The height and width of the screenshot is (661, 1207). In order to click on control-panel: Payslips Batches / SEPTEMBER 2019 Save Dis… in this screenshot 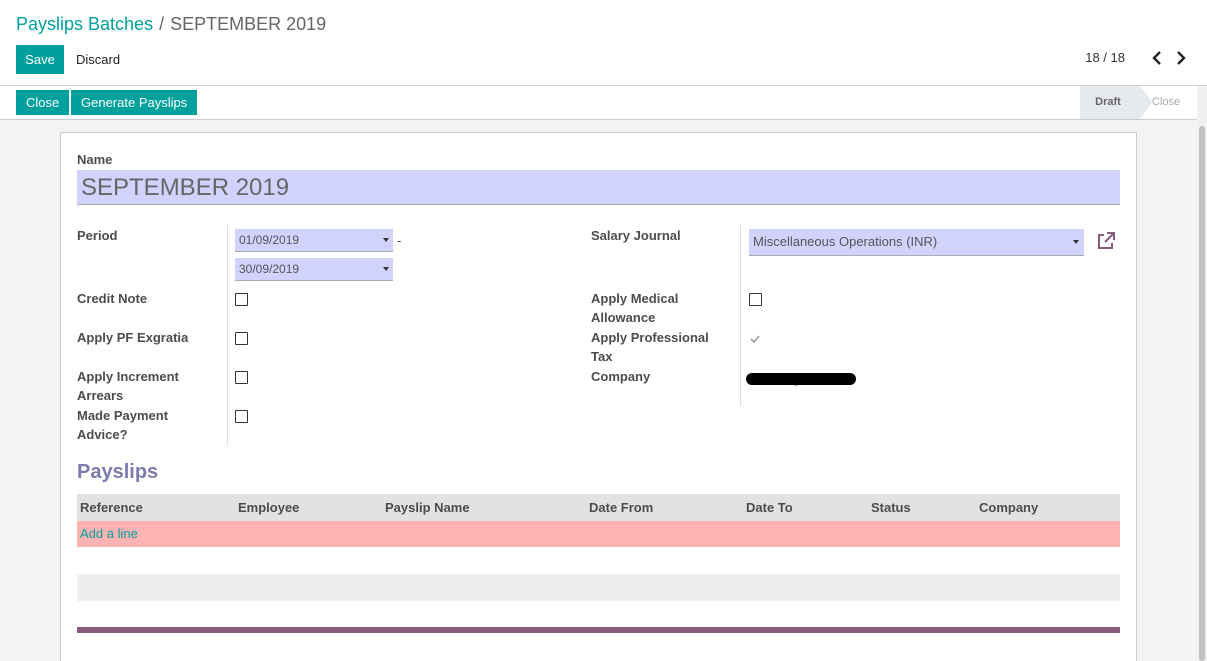, I will do `click(603, 43)`.